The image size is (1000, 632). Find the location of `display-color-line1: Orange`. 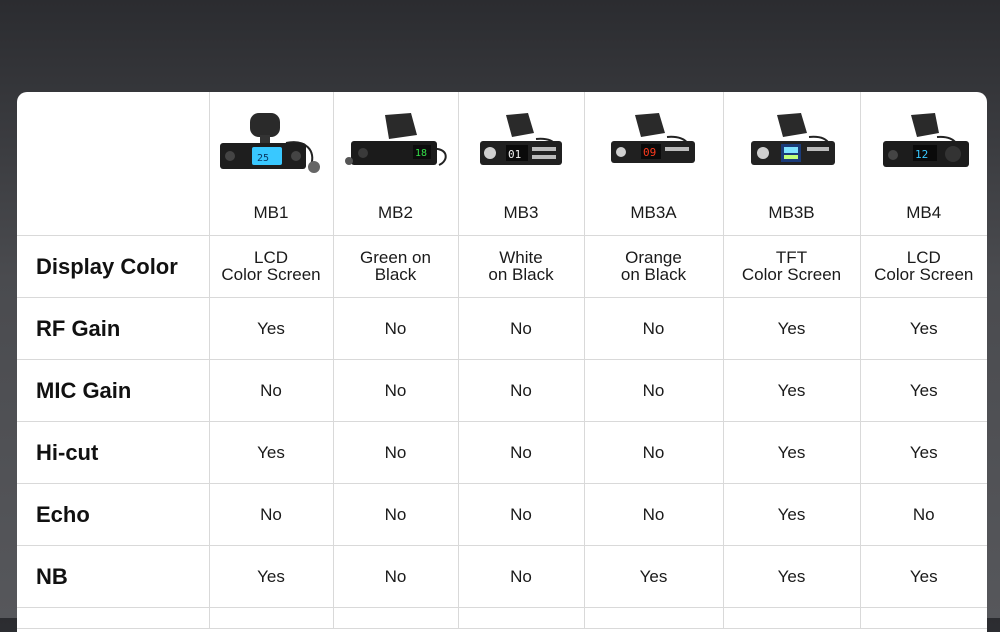

display-color-line1: Orange is located at coordinates (653, 257).